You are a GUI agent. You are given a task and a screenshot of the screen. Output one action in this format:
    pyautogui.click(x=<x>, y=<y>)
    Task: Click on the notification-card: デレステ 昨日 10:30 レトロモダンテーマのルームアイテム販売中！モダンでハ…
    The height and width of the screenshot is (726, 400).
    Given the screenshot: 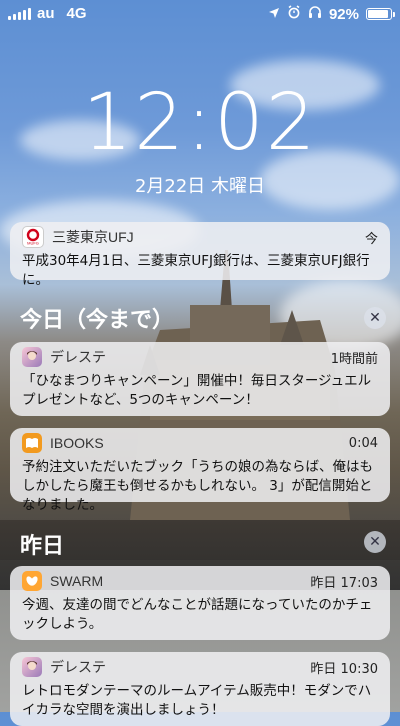 What is the action you would take?
    pyautogui.click(x=200, y=689)
    